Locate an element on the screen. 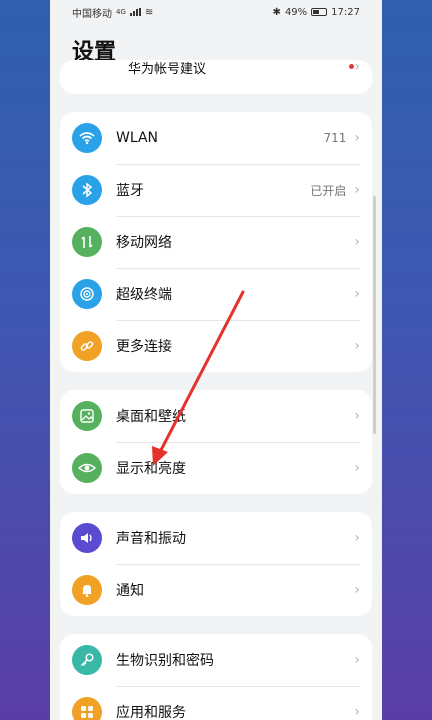 The height and width of the screenshot is (720, 432). settings-row-super-device: 超级终端 › is located at coordinates (216, 294).